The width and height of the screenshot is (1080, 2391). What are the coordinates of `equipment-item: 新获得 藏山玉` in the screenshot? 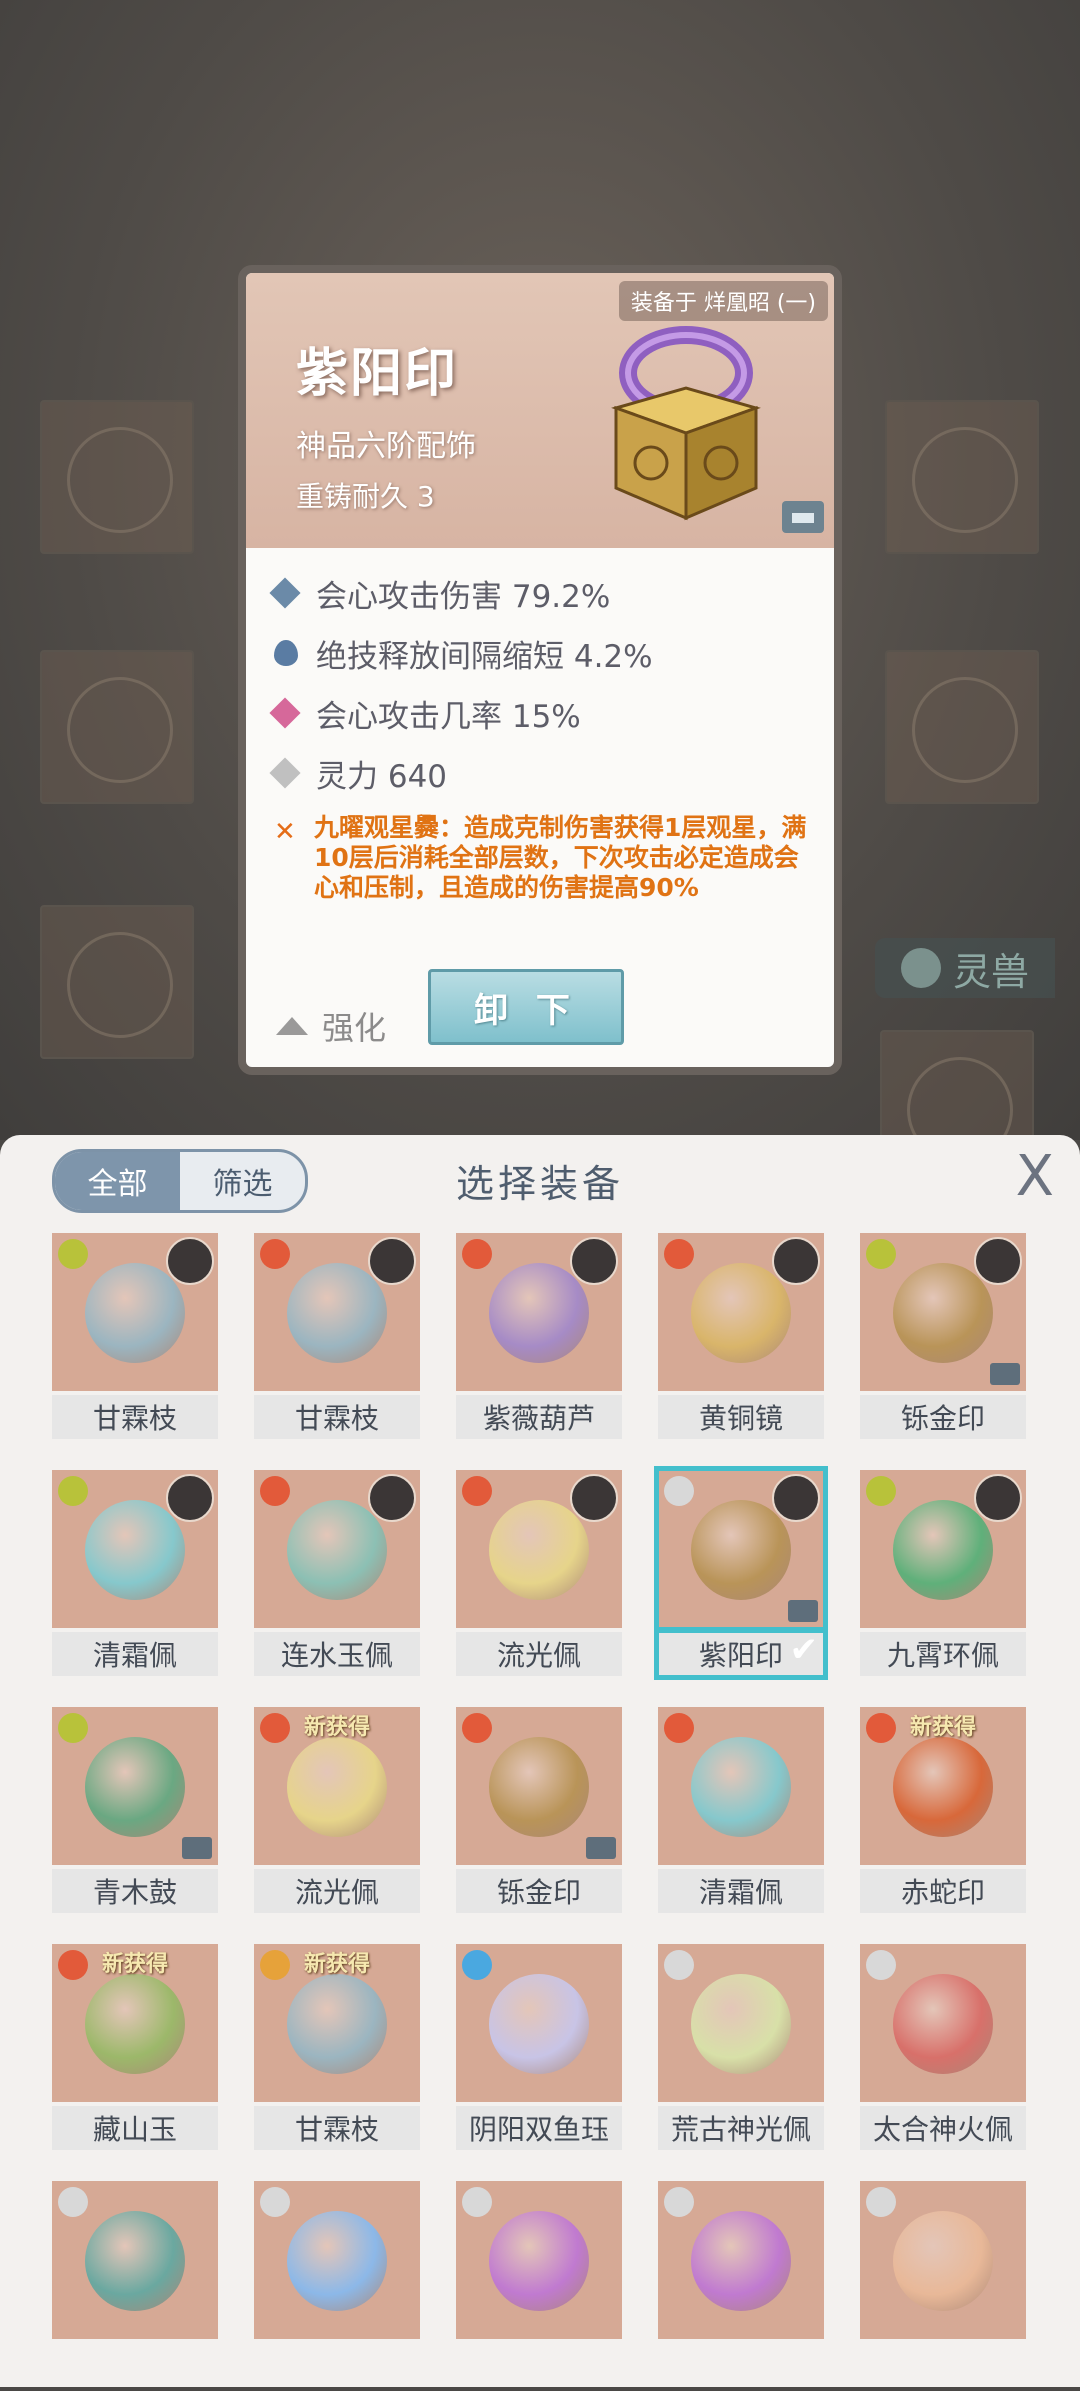 It's located at (135, 2049).